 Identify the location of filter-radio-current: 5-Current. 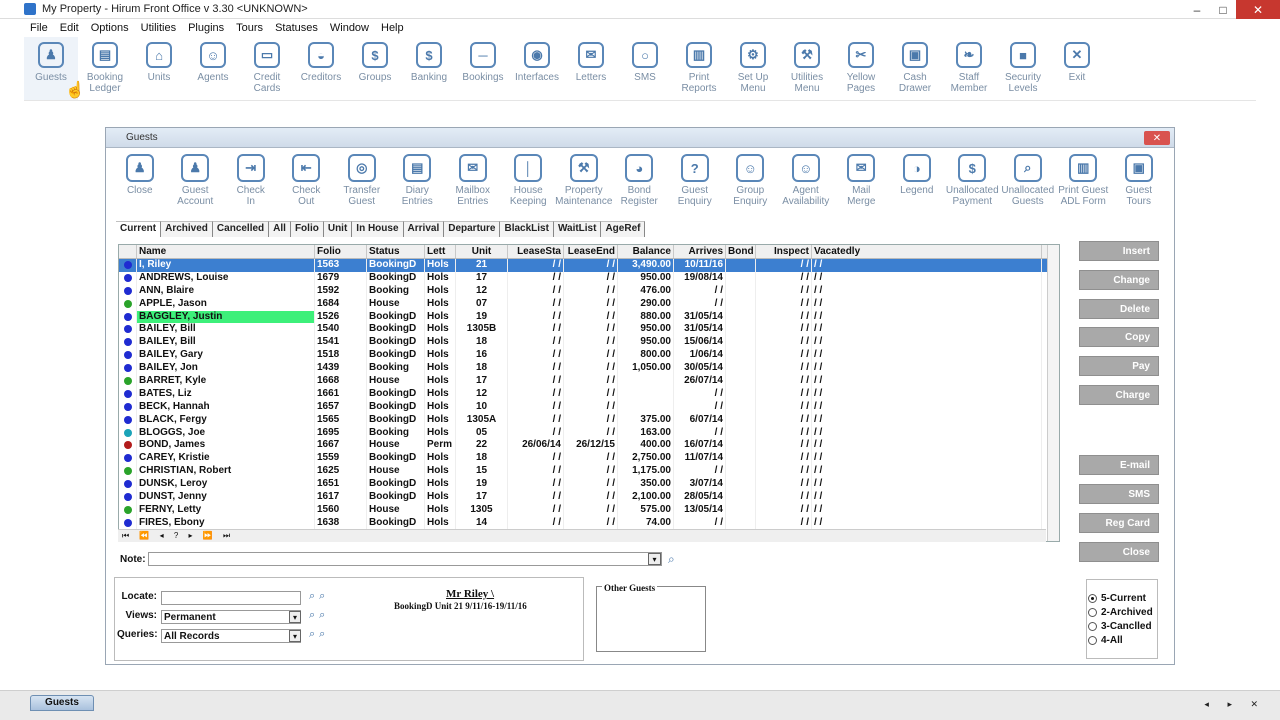
(1117, 598).